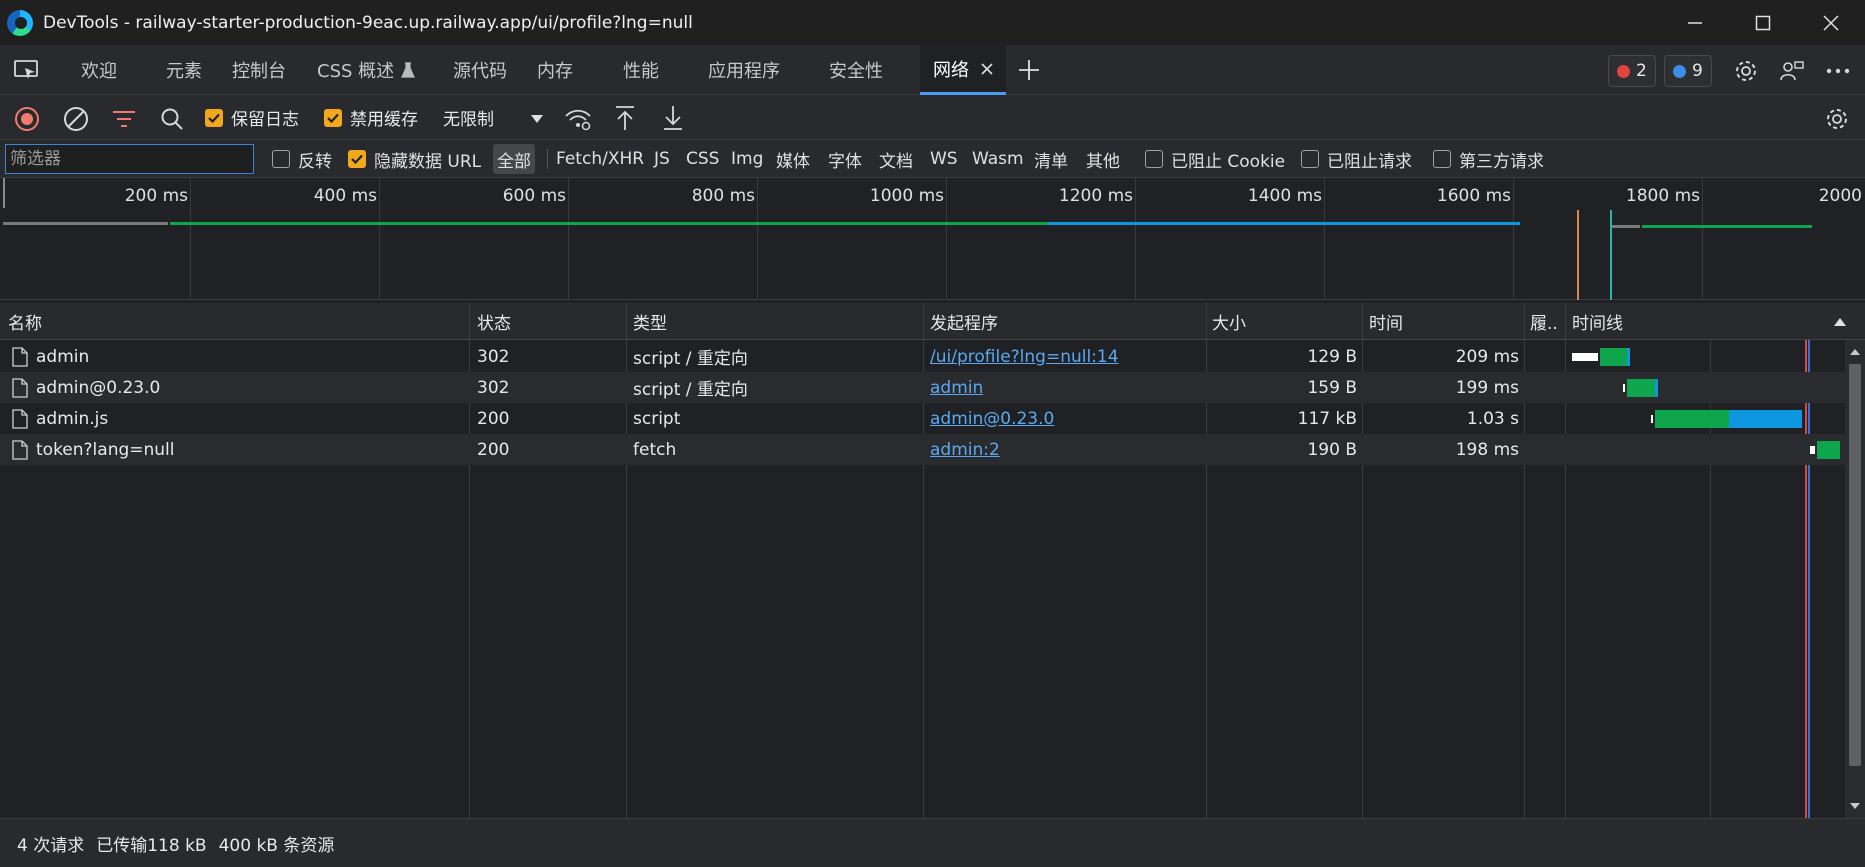  Describe the element at coordinates (625, 118) in the screenshot. I see `import-har-button` at that location.